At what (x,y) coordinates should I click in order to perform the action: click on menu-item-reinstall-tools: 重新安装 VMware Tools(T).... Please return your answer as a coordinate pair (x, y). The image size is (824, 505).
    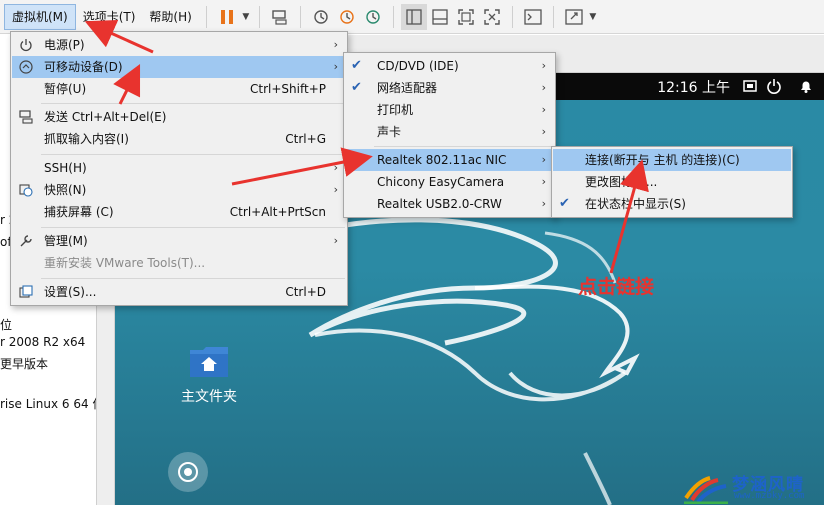
    Looking at the image, I should click on (179, 263).